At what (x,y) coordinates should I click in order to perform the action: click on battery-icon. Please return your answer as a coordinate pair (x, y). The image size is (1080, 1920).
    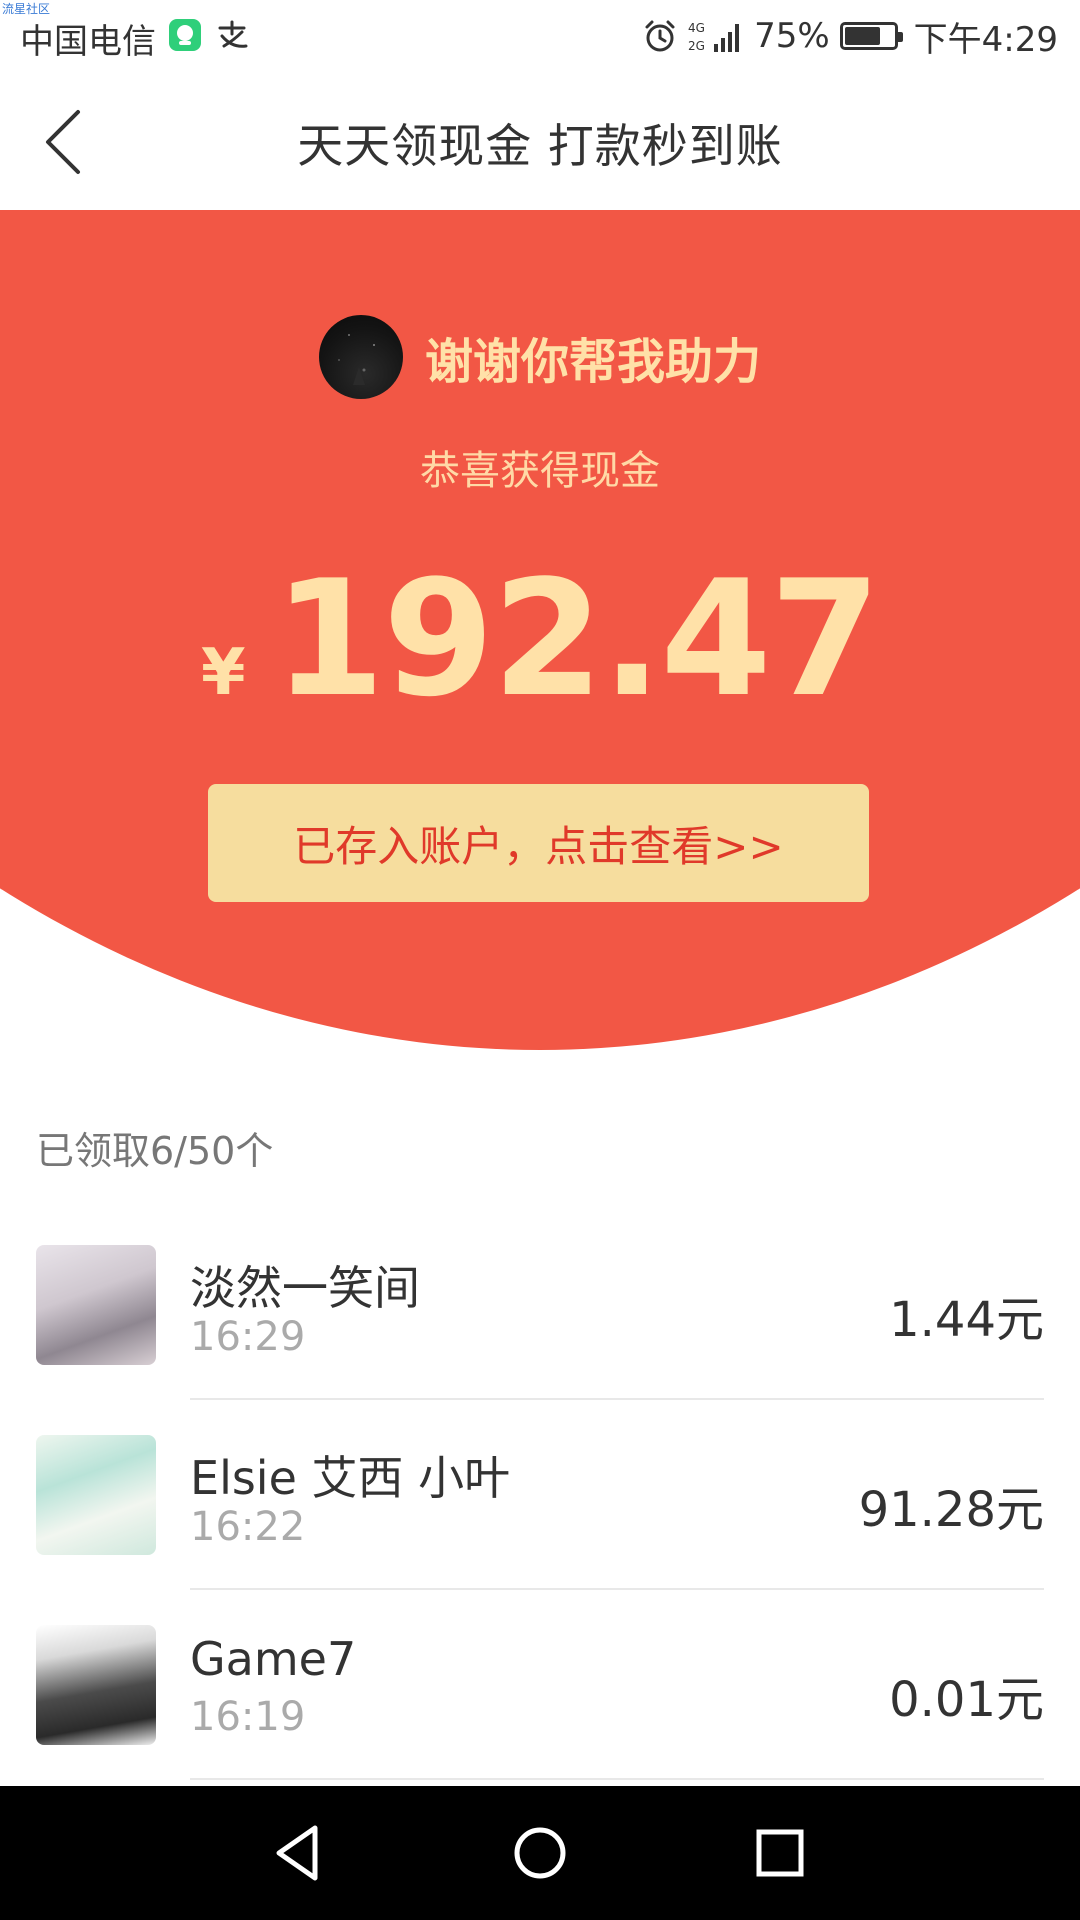
    Looking at the image, I should click on (871, 36).